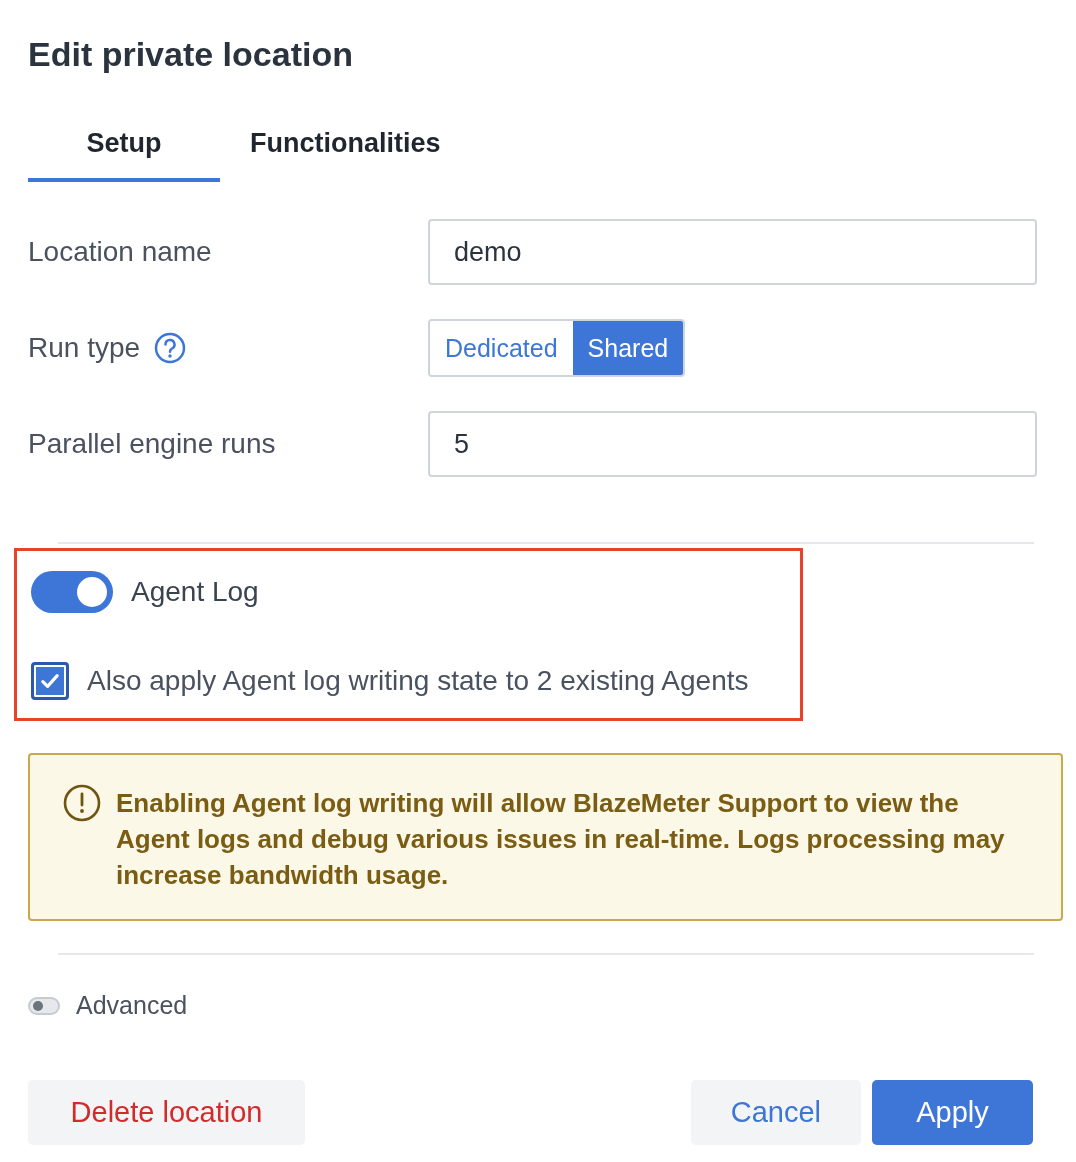 This screenshot has height=1162, width=1076. I want to click on exclamation-icon, so click(82, 803).